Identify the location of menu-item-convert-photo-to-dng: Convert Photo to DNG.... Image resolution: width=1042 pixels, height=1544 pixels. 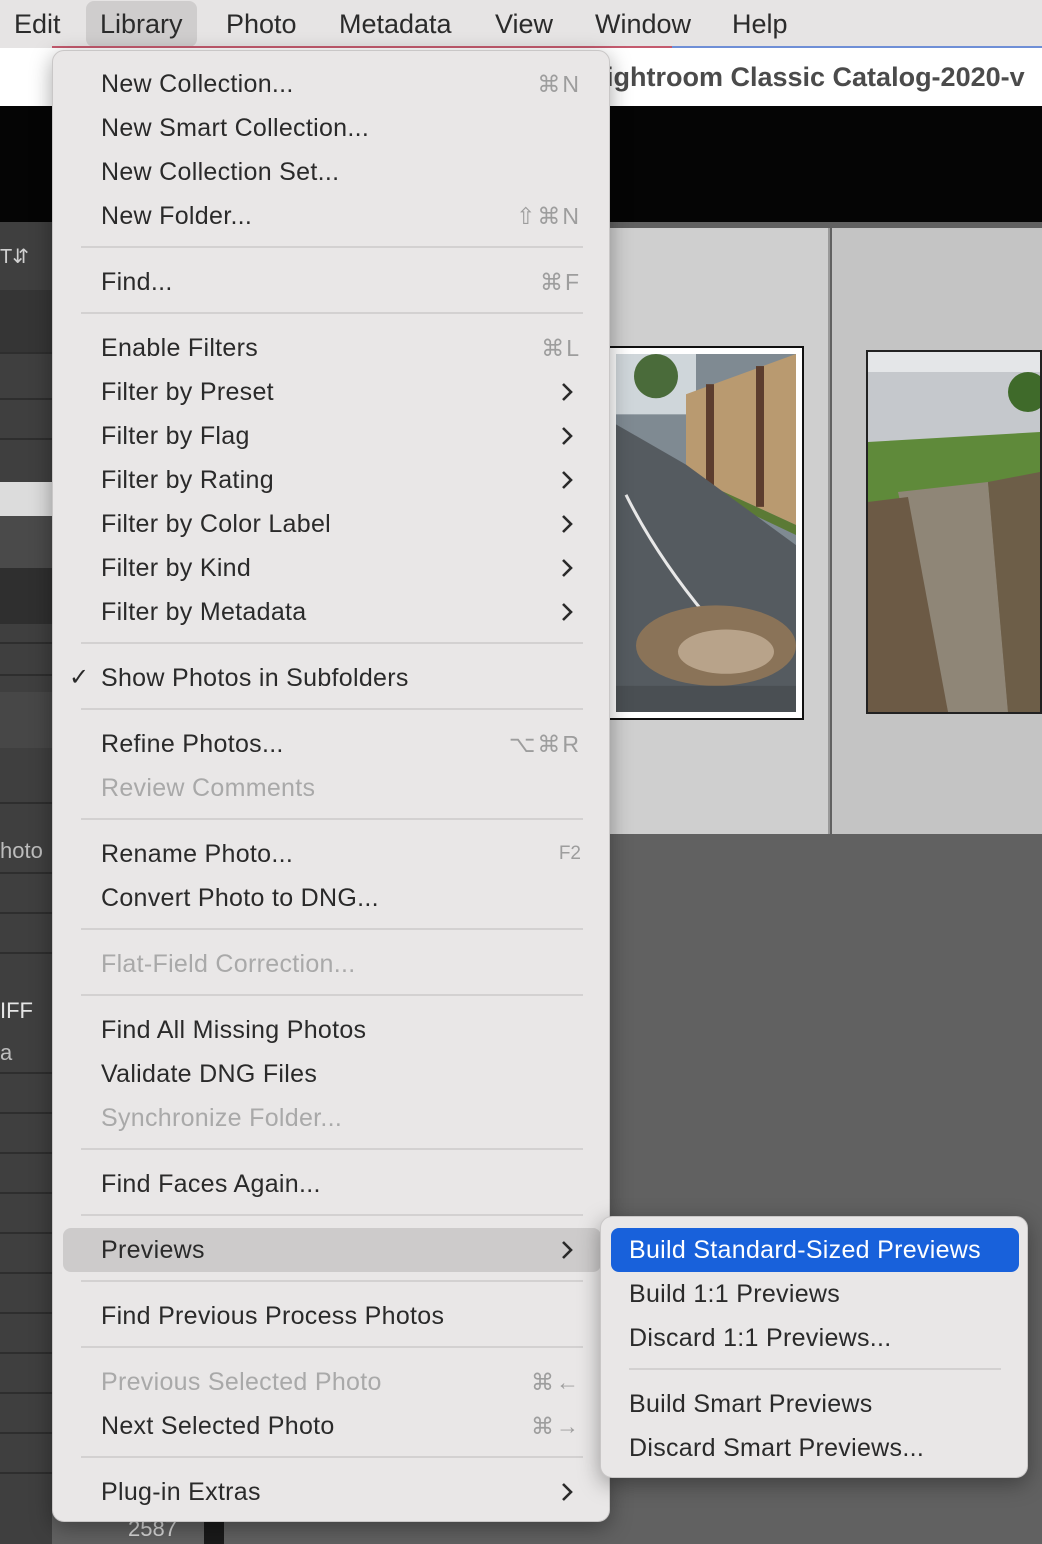
(332, 898).